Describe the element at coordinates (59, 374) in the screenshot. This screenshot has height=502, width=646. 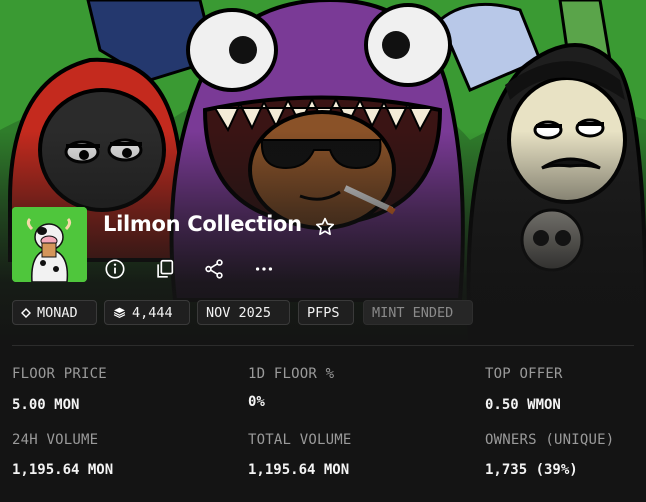
I see `floor-price-label: FLOOR PRICE` at that location.